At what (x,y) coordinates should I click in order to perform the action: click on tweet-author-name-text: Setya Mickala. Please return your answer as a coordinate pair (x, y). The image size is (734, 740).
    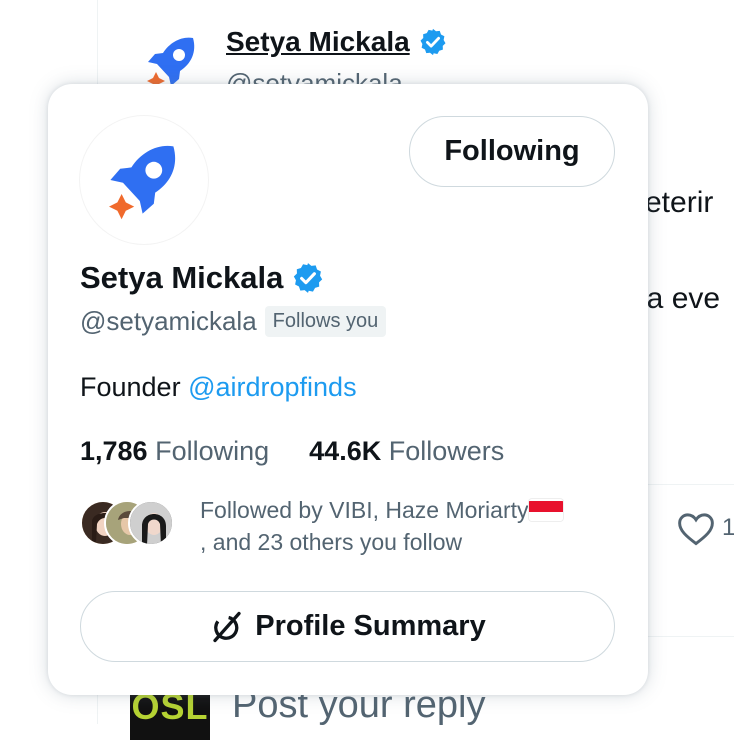
    Looking at the image, I should click on (318, 42).